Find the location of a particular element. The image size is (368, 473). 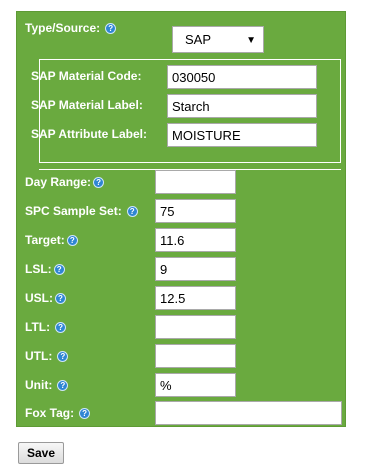

day-range-label: Day Range: ? is located at coordinates (65, 182).